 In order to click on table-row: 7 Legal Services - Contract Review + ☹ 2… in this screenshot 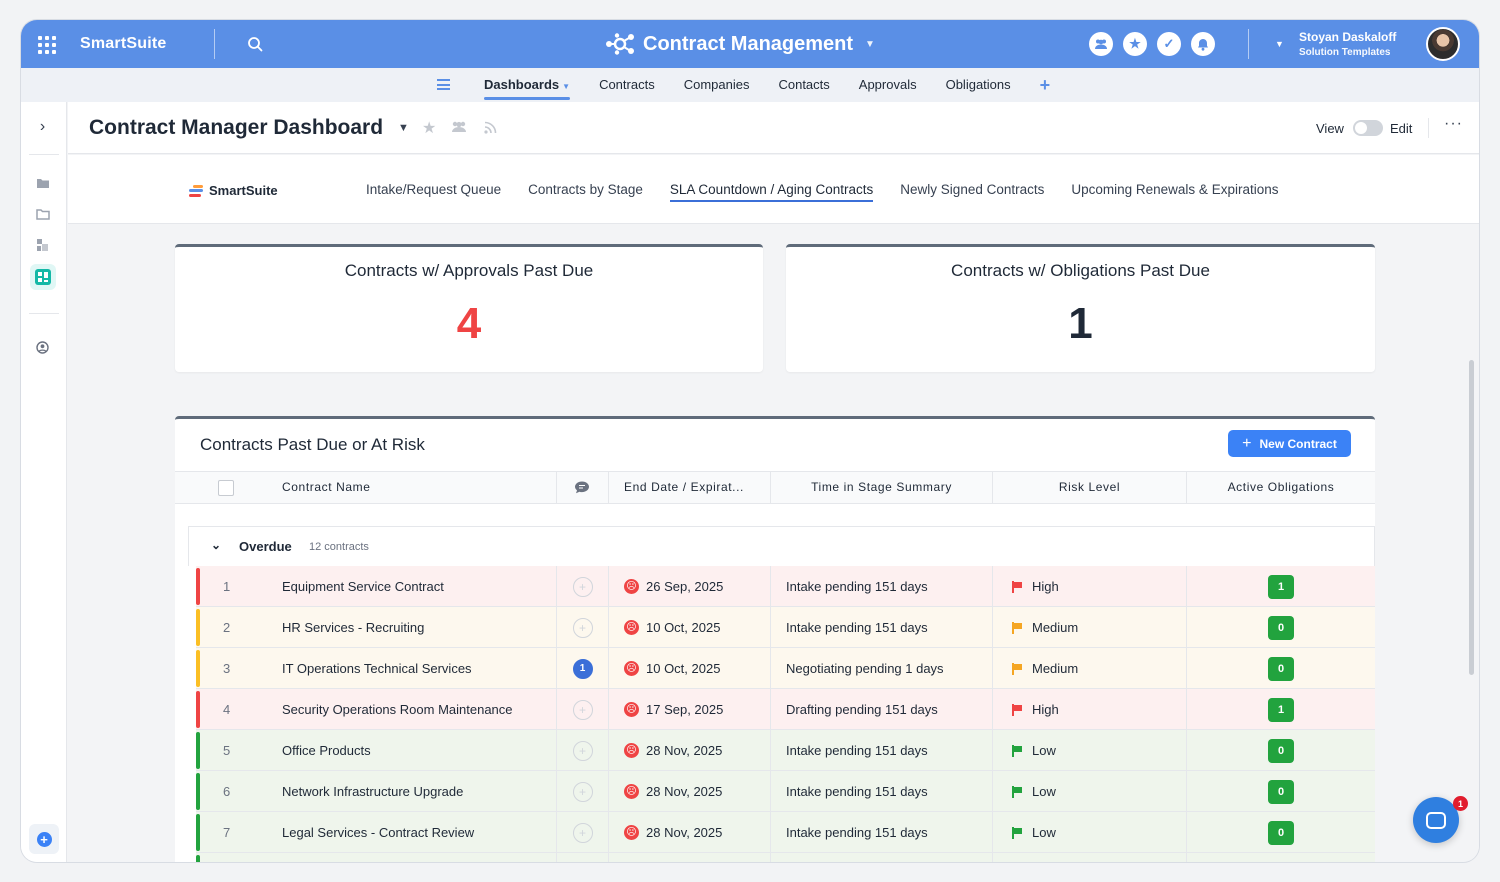, I will do `click(785, 832)`.